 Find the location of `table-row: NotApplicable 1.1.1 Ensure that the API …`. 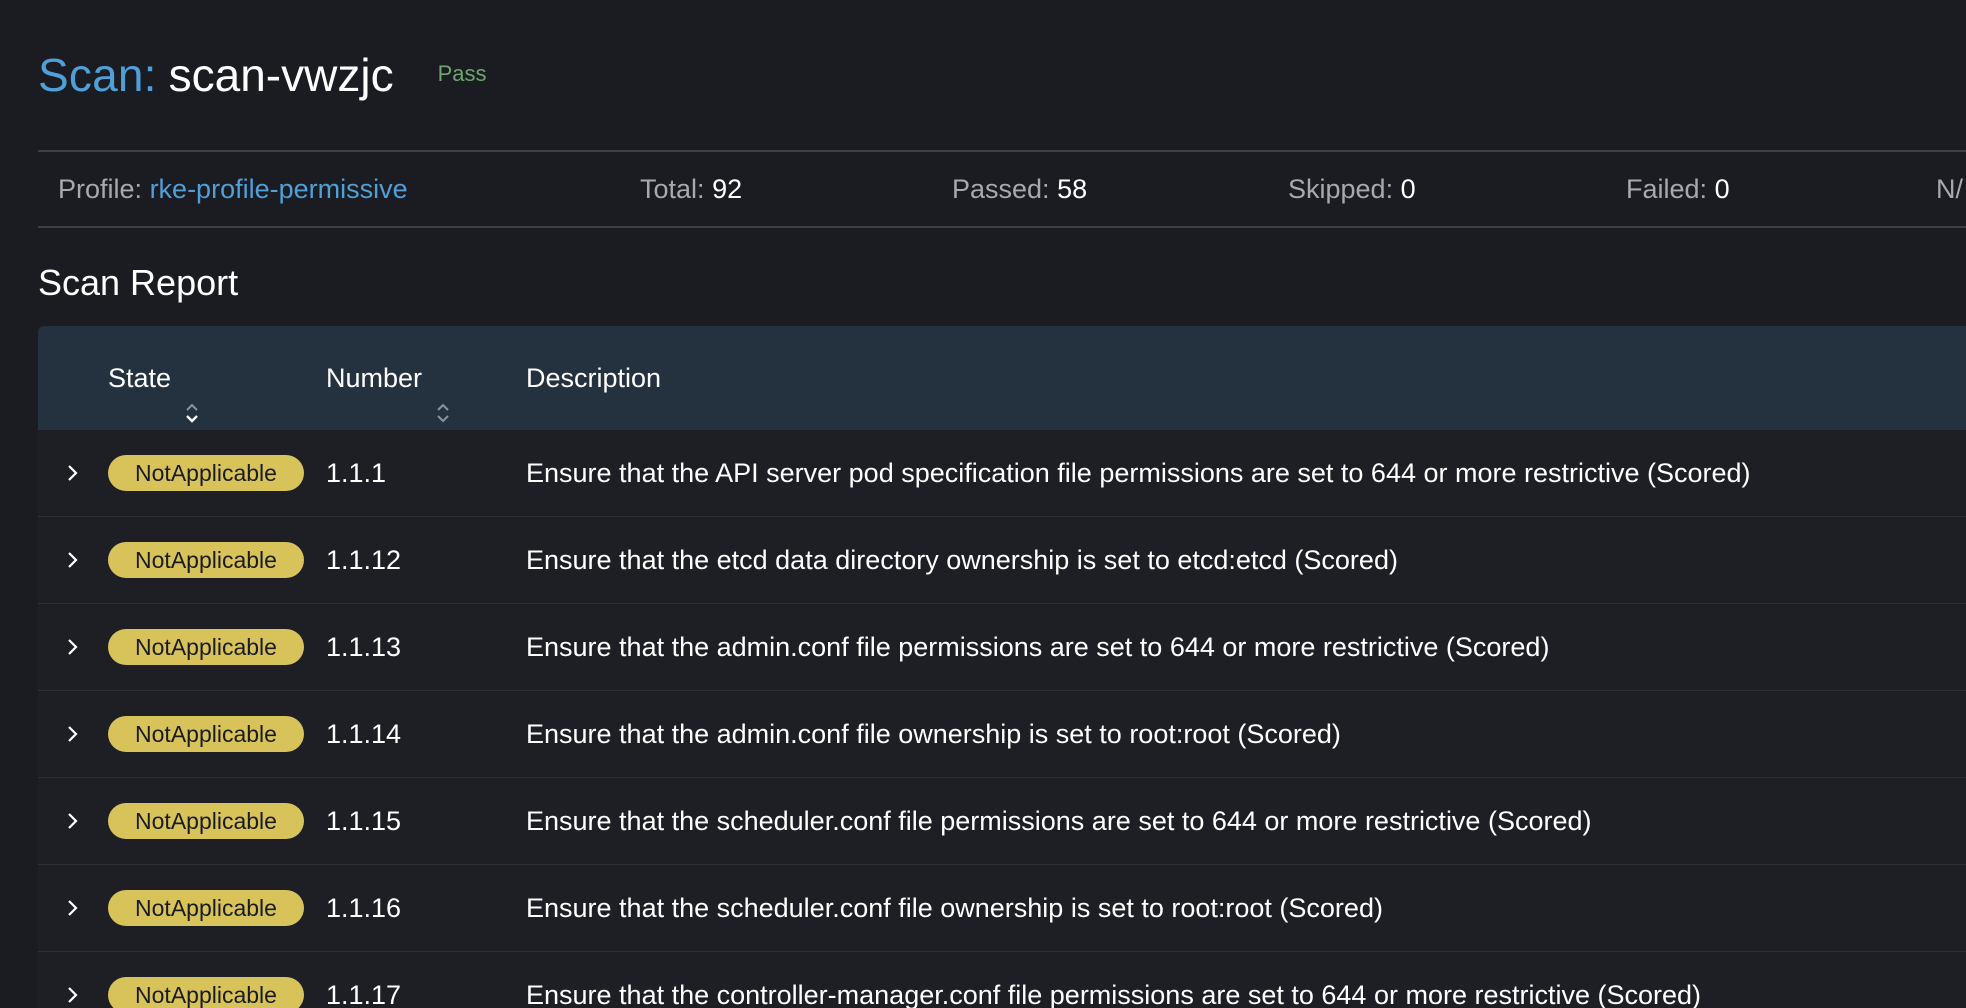

table-row: NotApplicable 1.1.1 Ensure that the API … is located at coordinates (1002, 473).